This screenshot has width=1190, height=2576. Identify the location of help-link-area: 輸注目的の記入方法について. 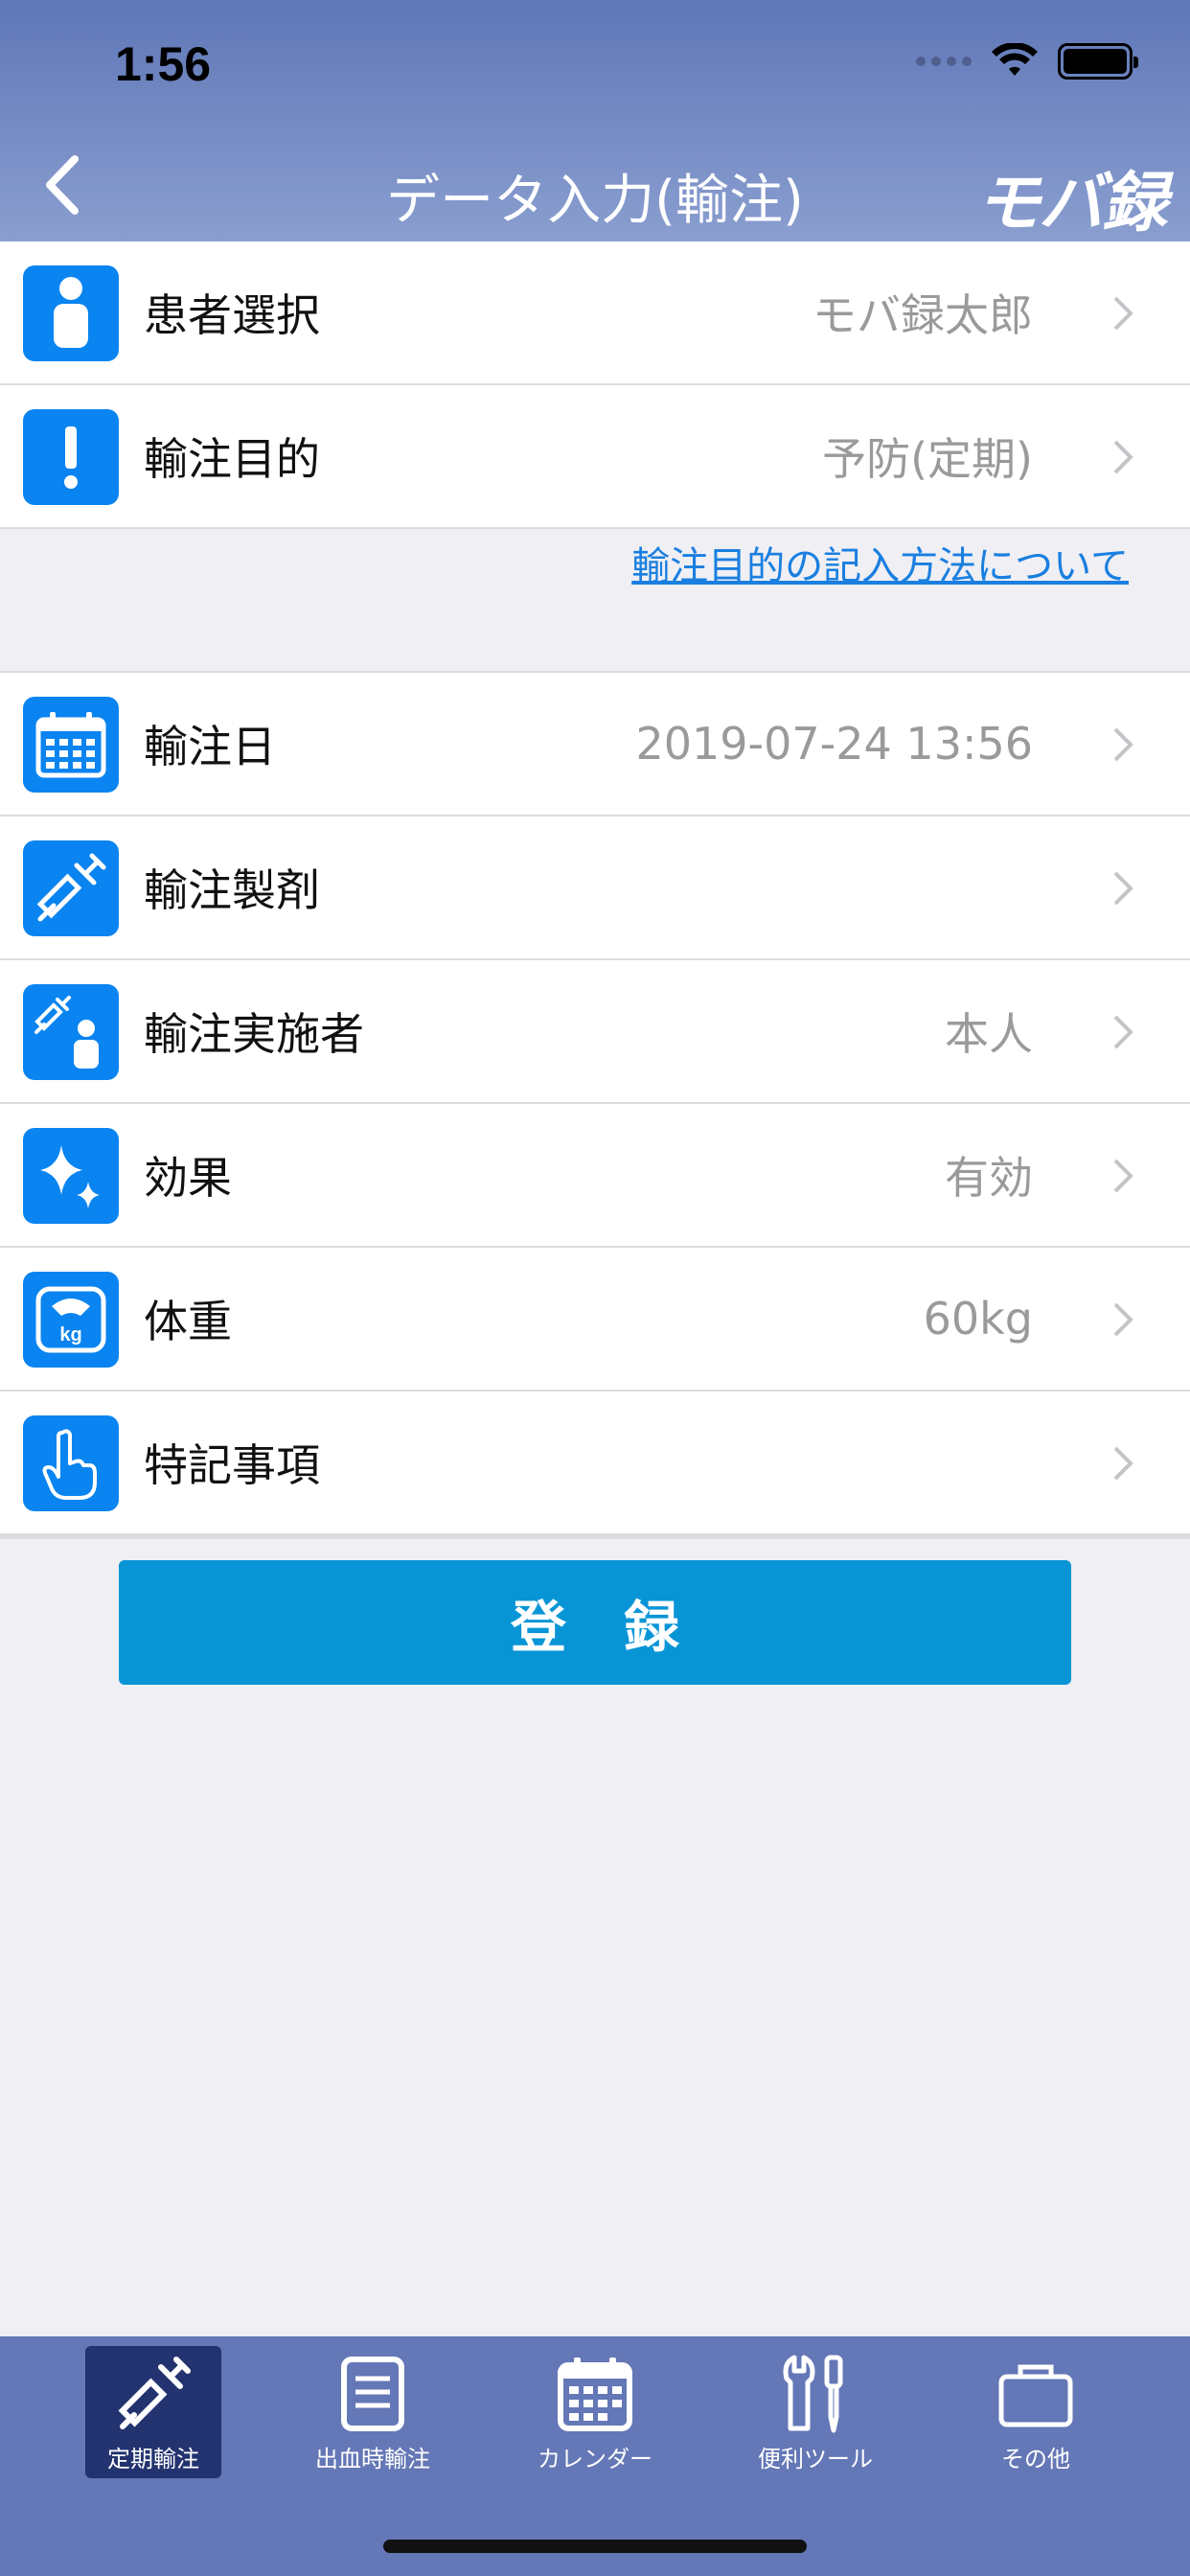
(595, 600).